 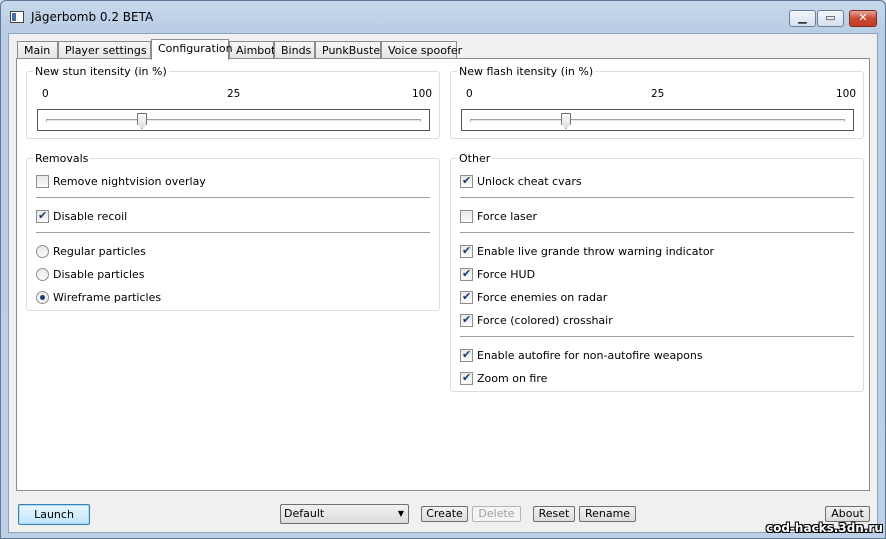 I want to click on zoom-on-fire-checkbox: Zoom on fire, so click(x=503, y=378).